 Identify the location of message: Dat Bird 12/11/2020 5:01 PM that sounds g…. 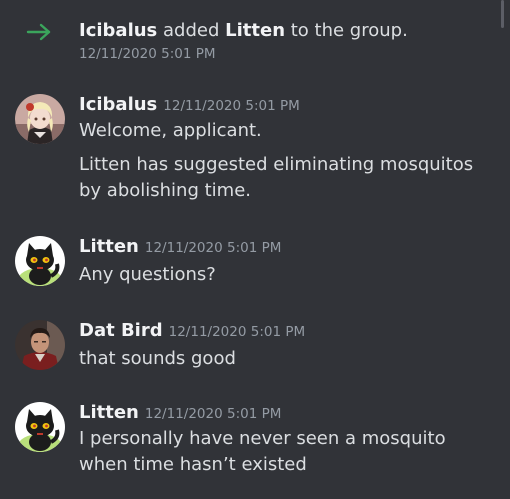
(255, 348).